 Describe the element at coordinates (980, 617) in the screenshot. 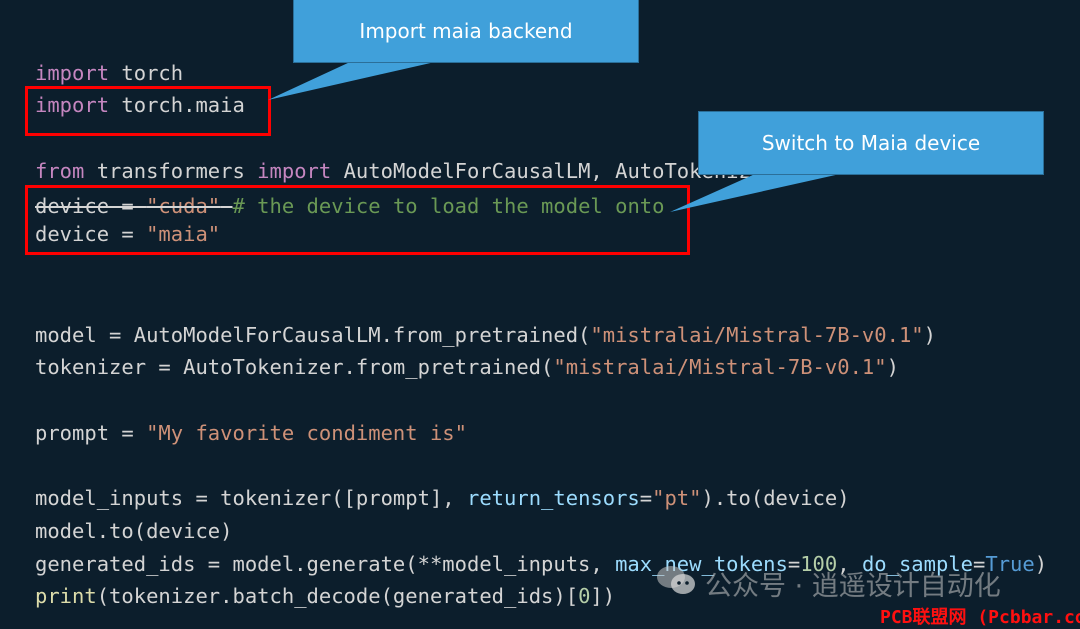

I see `site-watermark: PCB联盟网 (Pcbbar.com)` at that location.